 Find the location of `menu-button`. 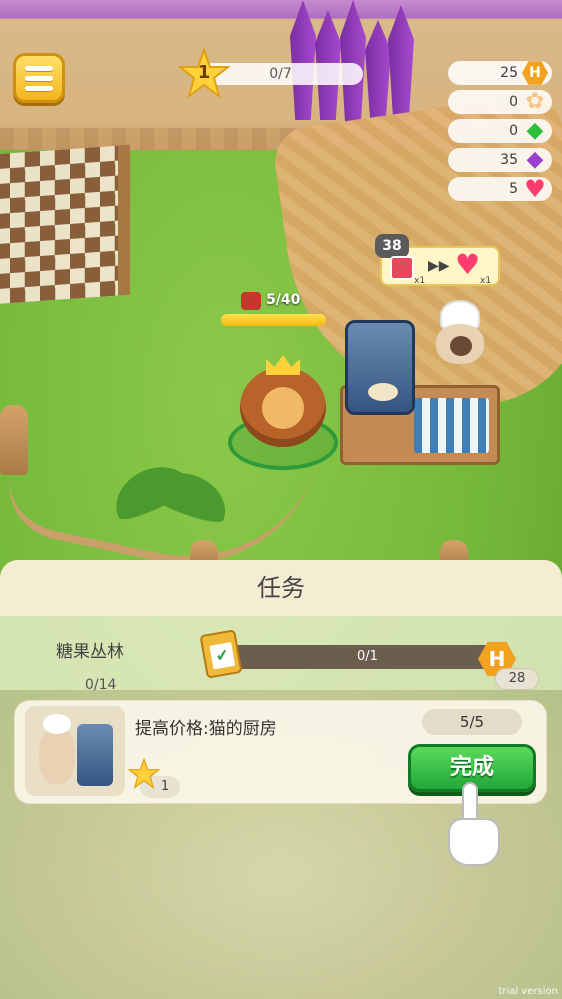

menu-button is located at coordinates (39, 78).